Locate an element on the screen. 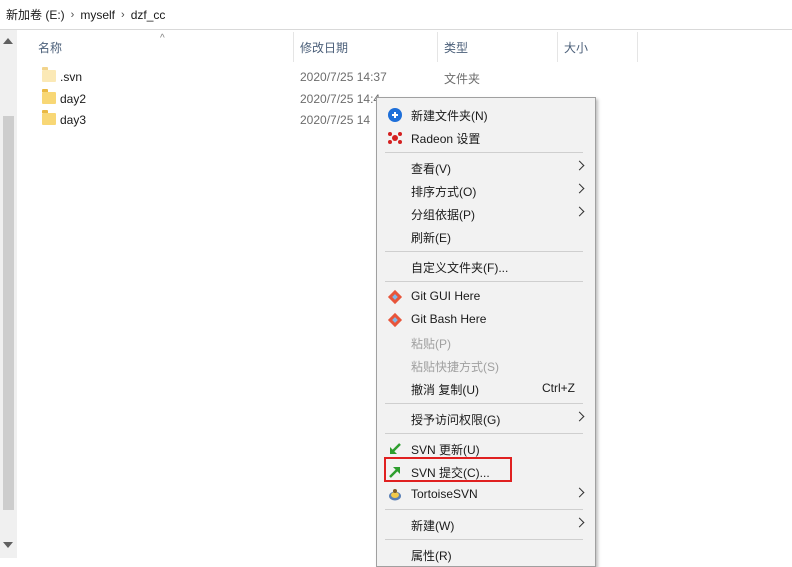 The image size is (792, 567). menu-item-view: 查看(V) is located at coordinates (486, 167).